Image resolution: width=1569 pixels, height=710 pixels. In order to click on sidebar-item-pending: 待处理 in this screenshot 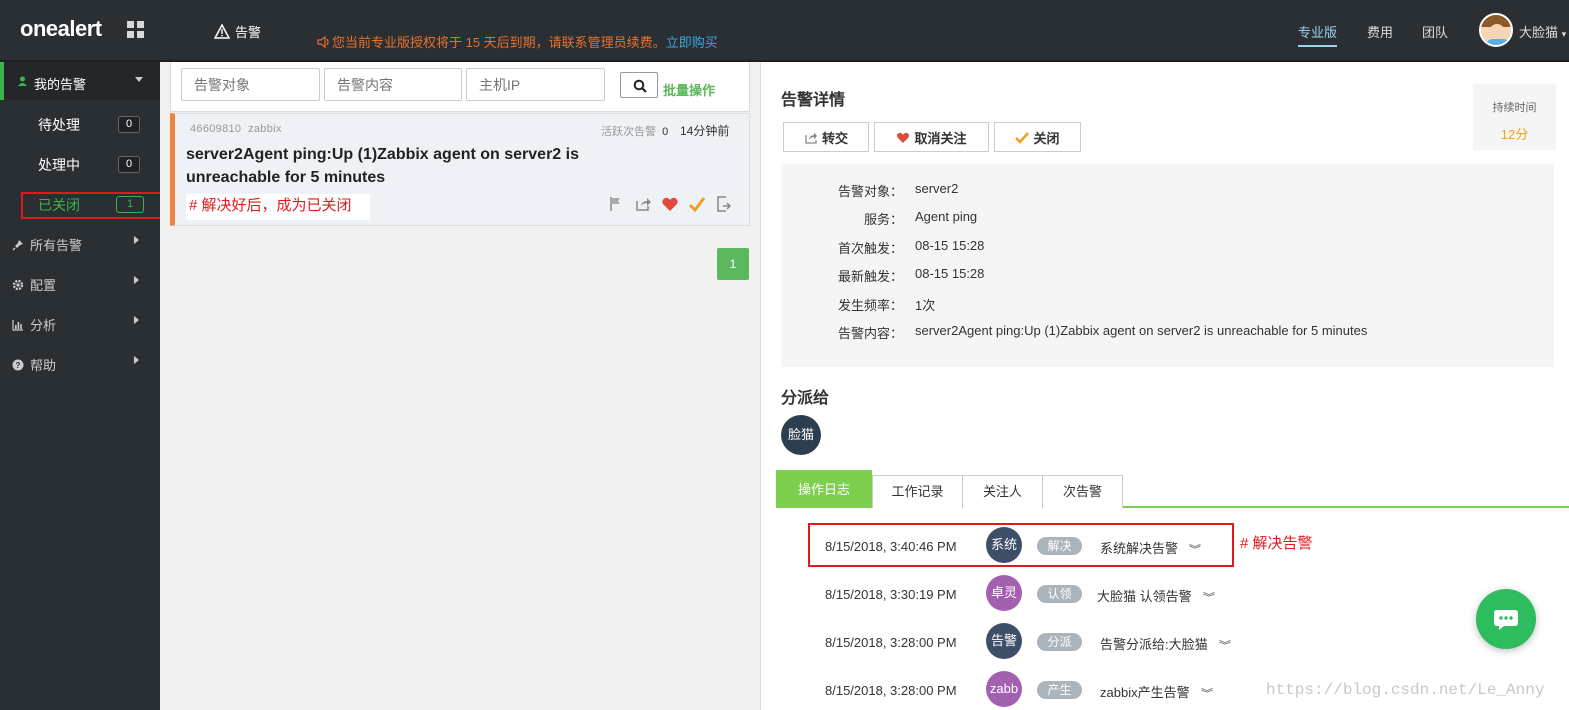, I will do `click(59, 125)`.